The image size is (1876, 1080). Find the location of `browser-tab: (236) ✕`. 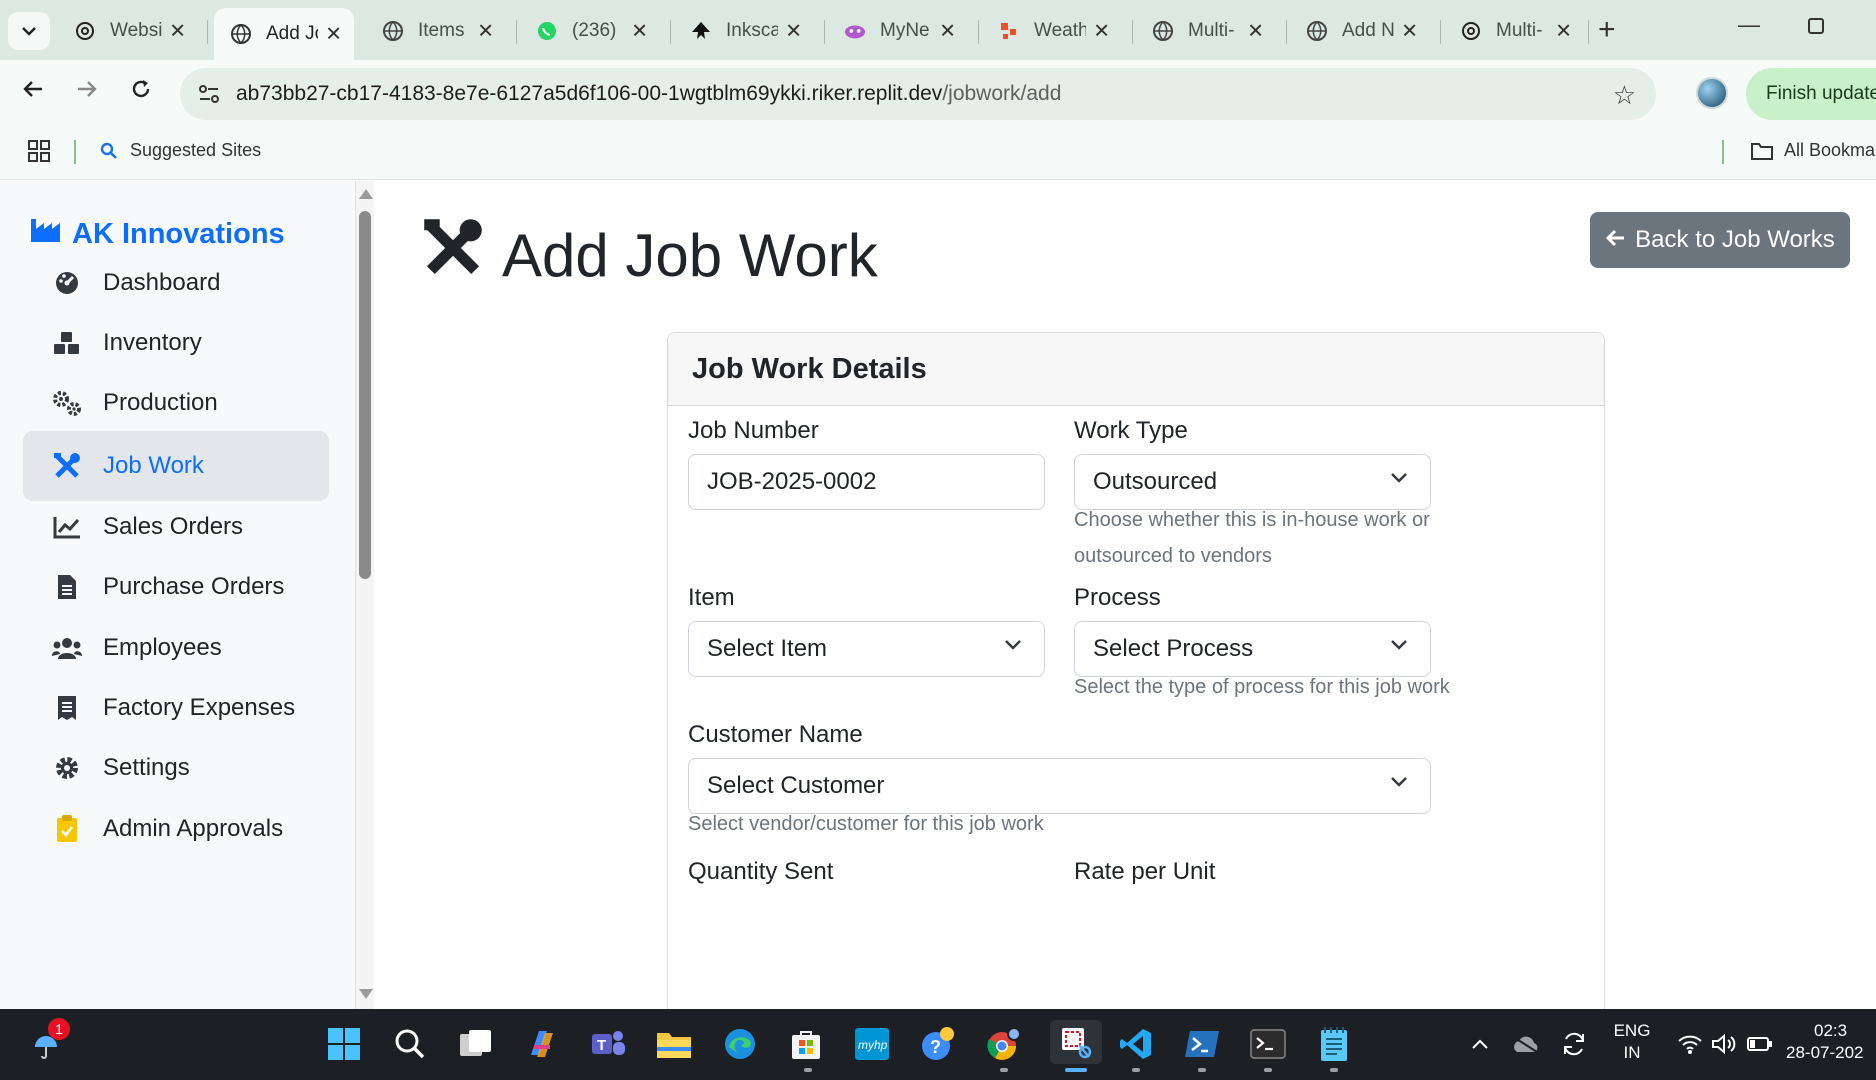

browser-tab: (236) ✕ is located at coordinates (590, 31).